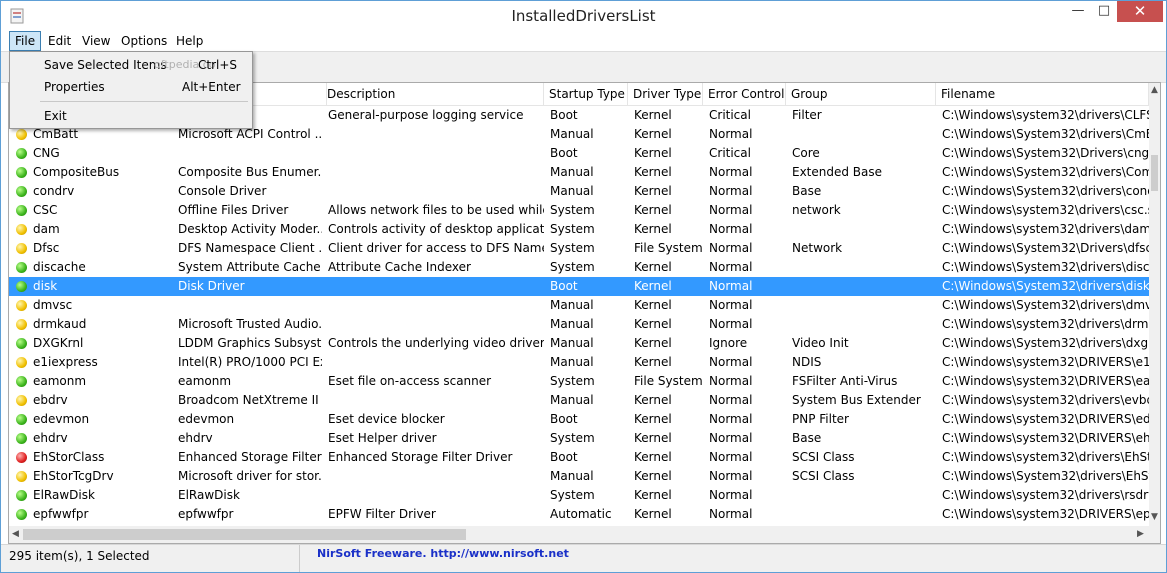 This screenshot has height=573, width=1167. Describe the element at coordinates (25, 41) in the screenshot. I see `menu-file: File` at that location.